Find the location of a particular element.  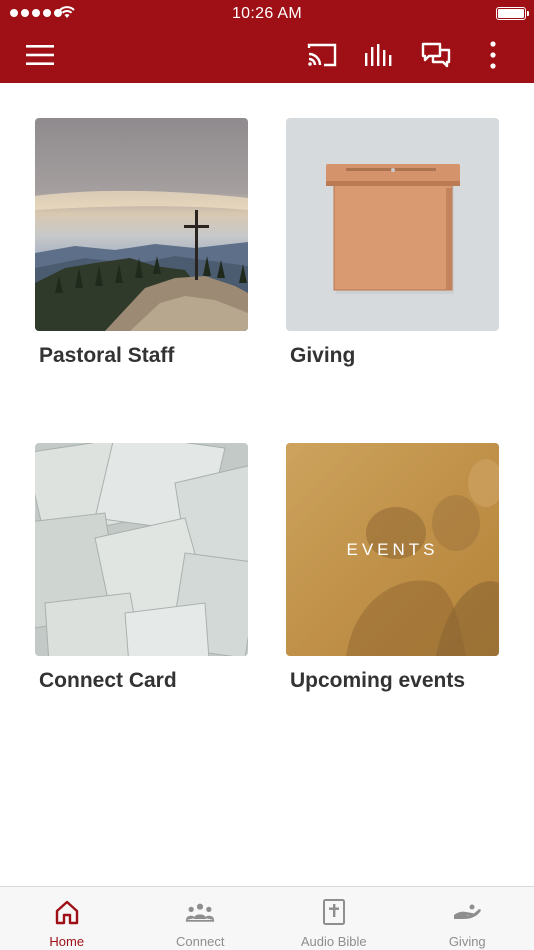

people-events-photo: EVENTS is located at coordinates (392, 549).